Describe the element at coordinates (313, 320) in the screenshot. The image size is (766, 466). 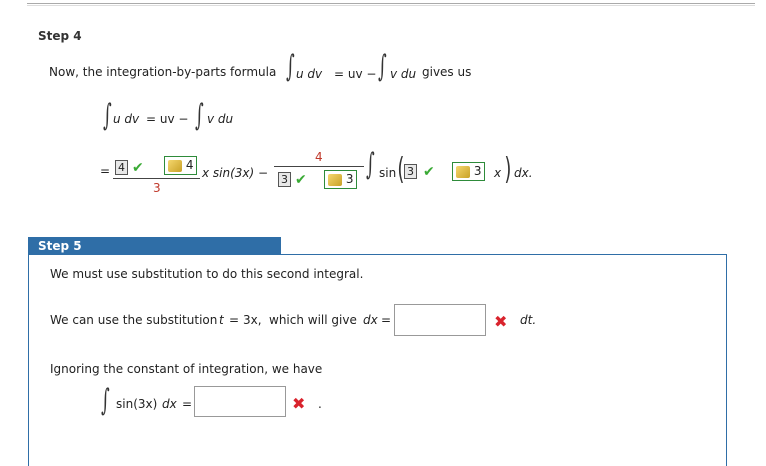
I see `step5-line2-mid: which will give` at that location.